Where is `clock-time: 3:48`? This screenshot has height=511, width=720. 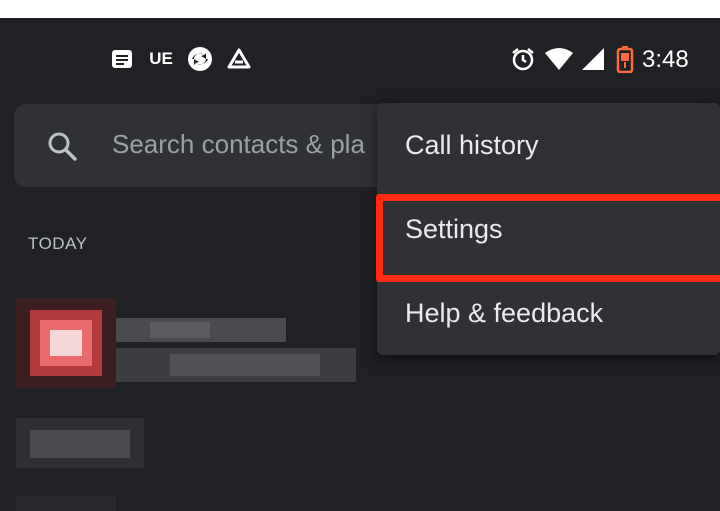 clock-time: 3:48 is located at coordinates (665, 59).